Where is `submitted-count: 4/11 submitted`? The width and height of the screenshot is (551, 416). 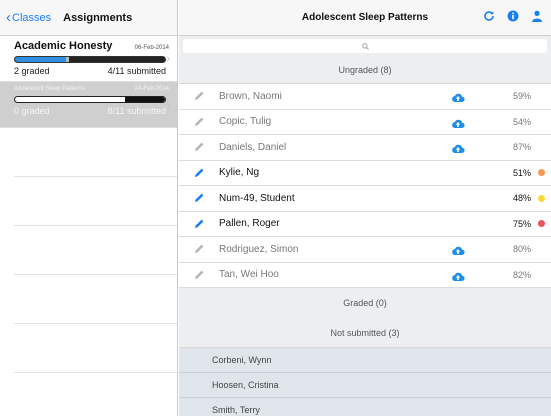
submitted-count: 4/11 submitted is located at coordinates (136, 71).